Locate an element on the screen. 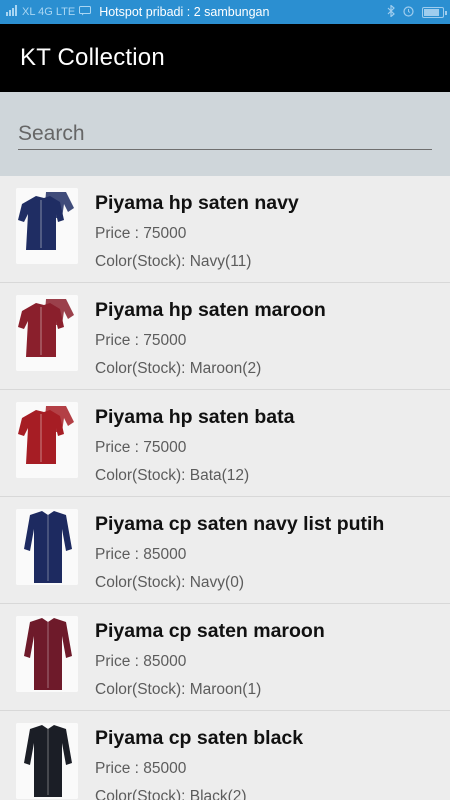  hotspot-status: Hotspot pribadi : 2 sambungan is located at coordinates (184, 12).